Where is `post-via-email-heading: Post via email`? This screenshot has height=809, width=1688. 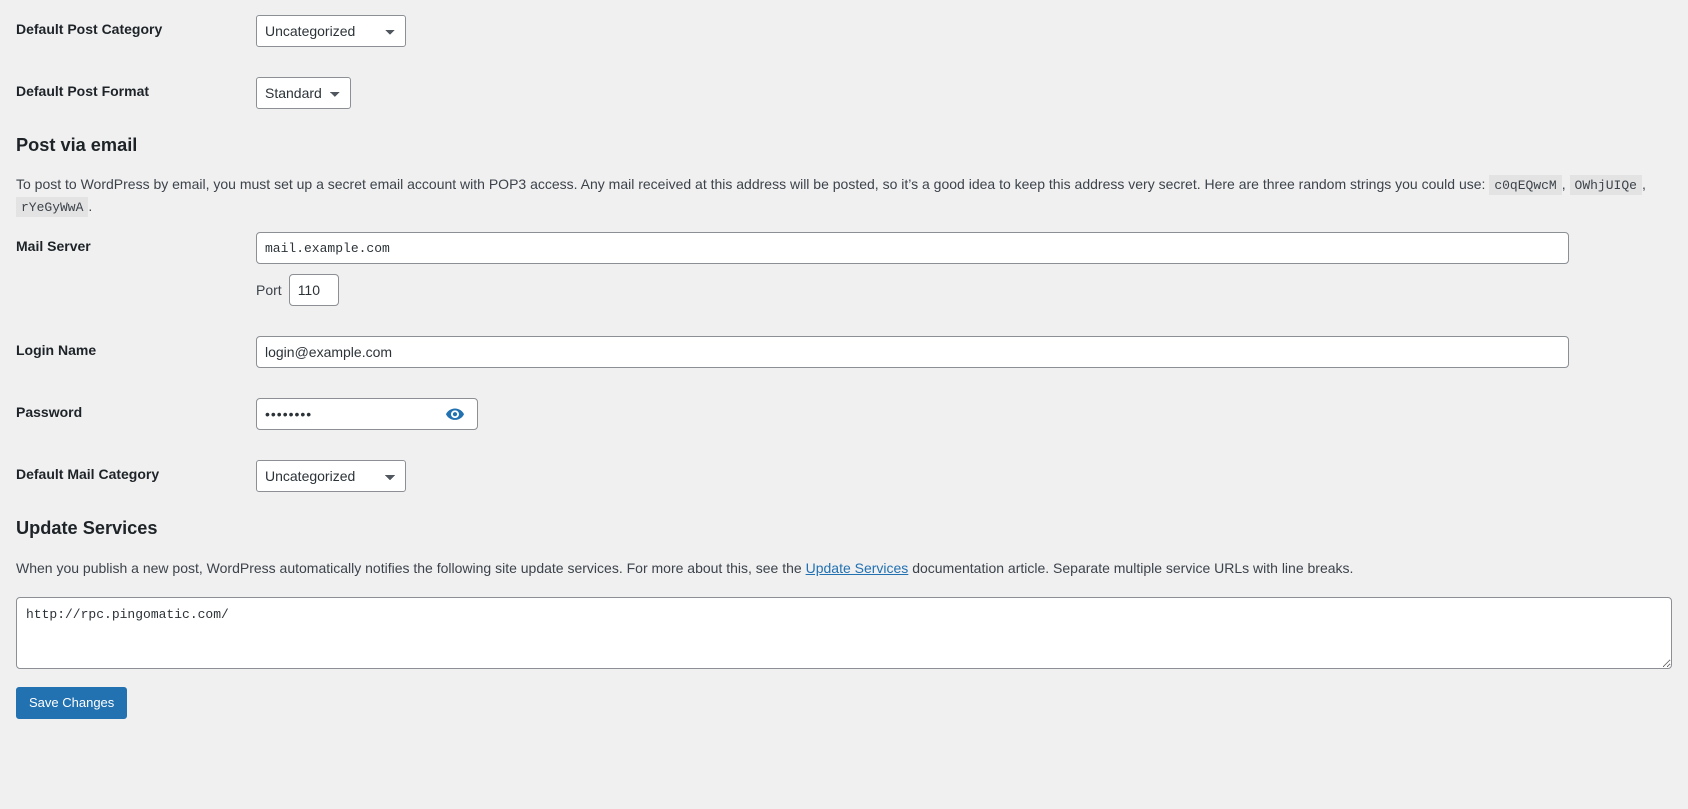
post-via-email-heading: Post via email is located at coordinates (77, 145).